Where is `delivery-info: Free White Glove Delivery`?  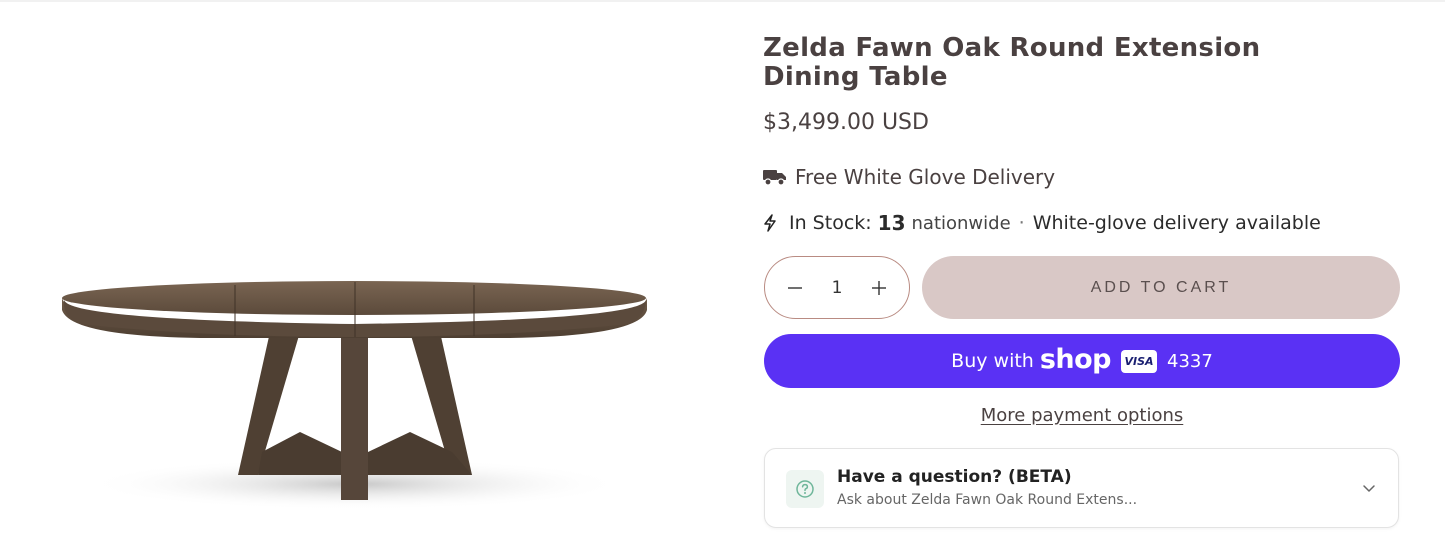
delivery-info: Free White Glove Delivery is located at coordinates (909, 177).